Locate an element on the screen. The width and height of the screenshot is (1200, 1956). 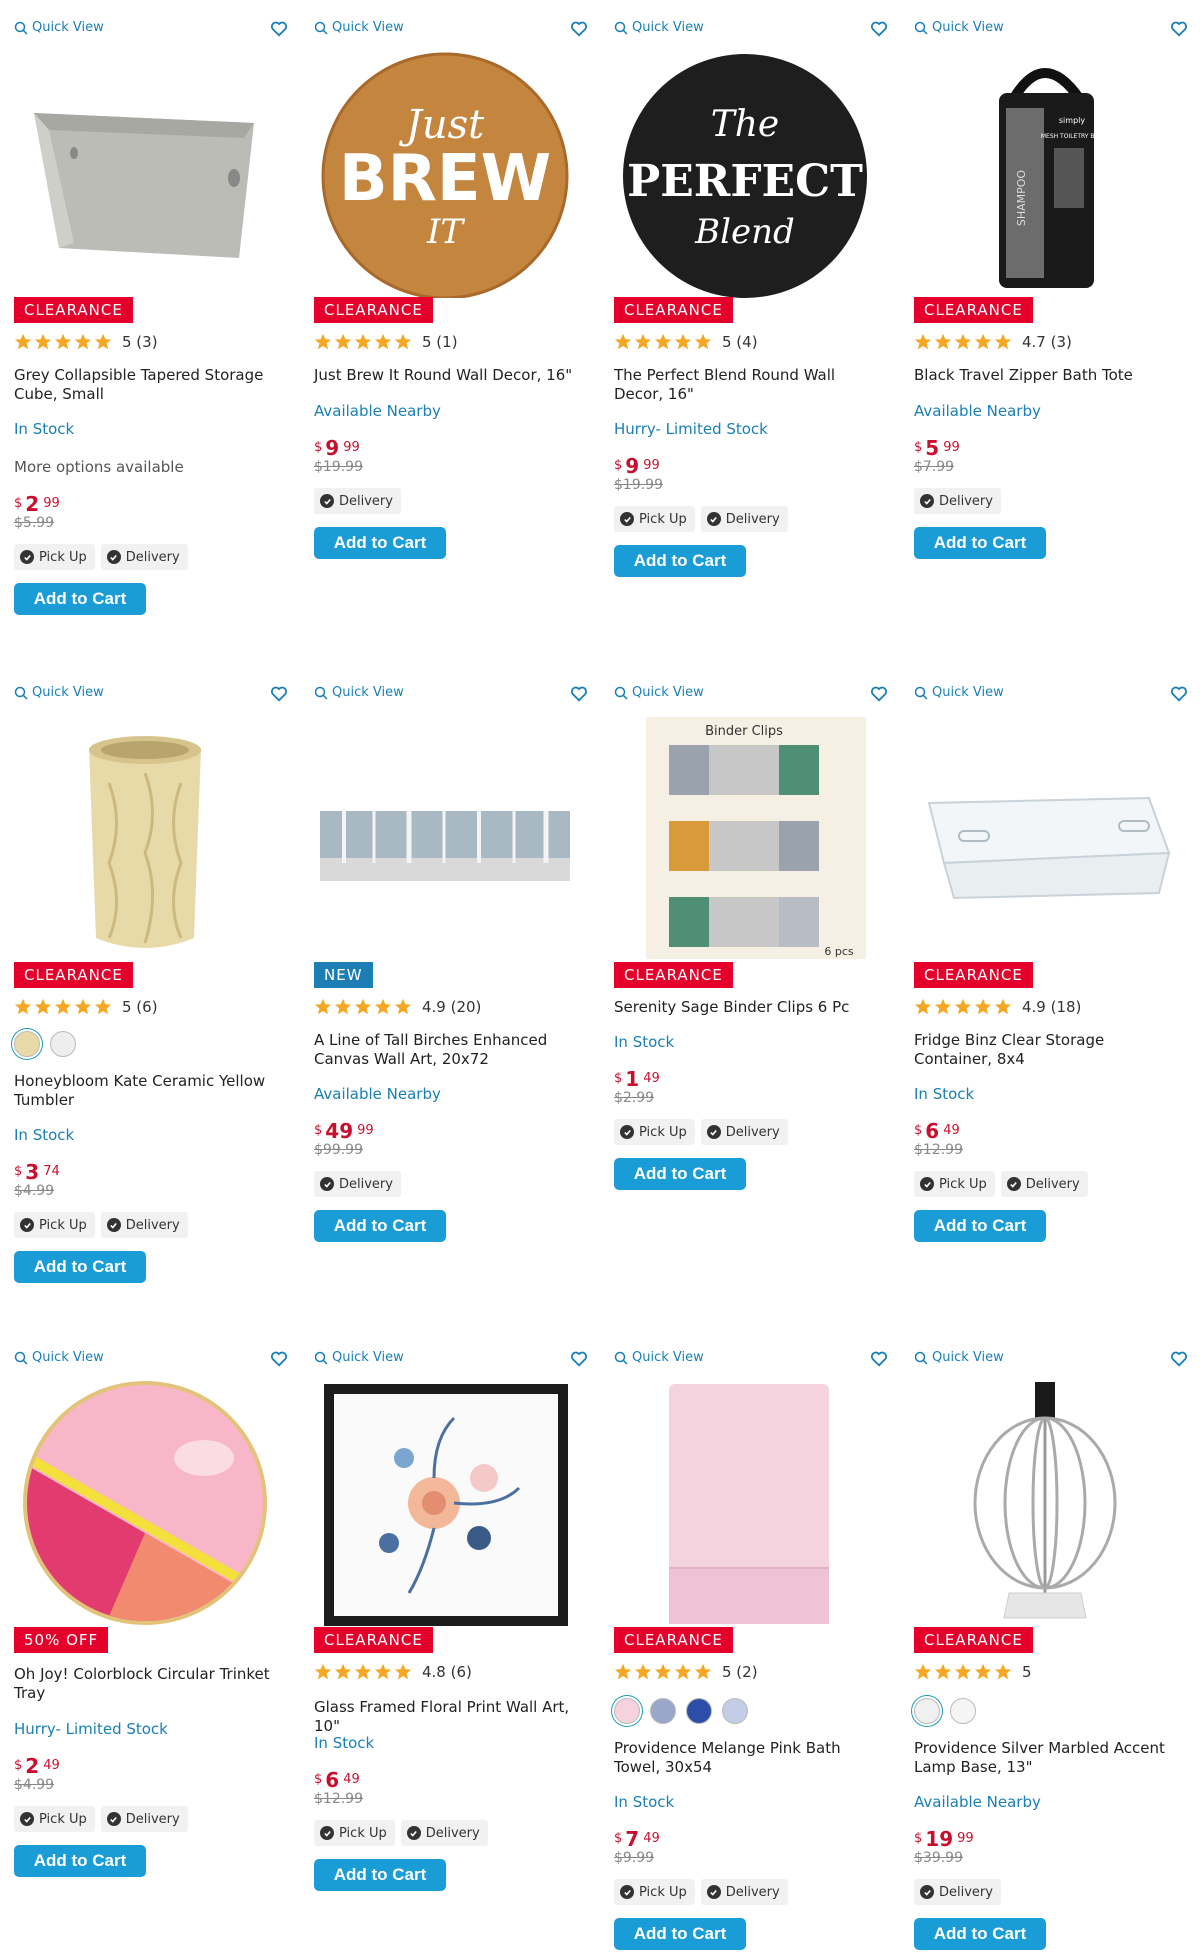
discount-badge: 50% OFF is located at coordinates (61, 1640).